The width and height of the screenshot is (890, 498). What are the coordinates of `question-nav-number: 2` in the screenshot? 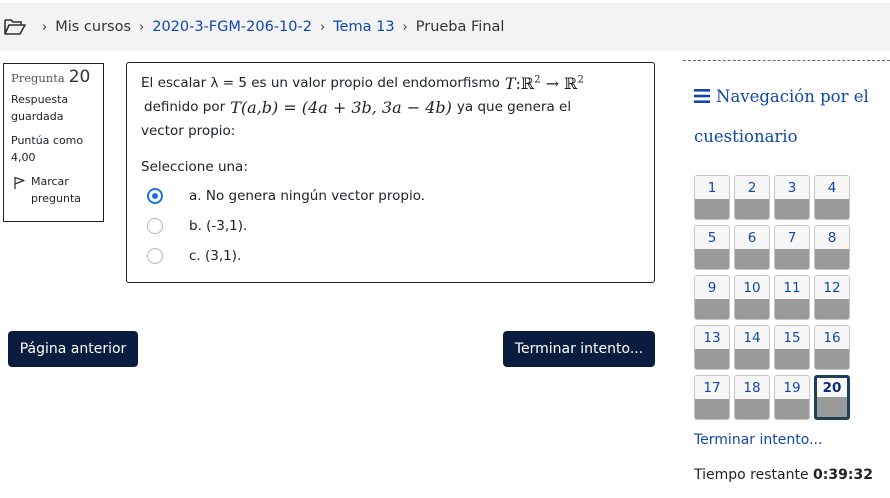 It's located at (752, 187).